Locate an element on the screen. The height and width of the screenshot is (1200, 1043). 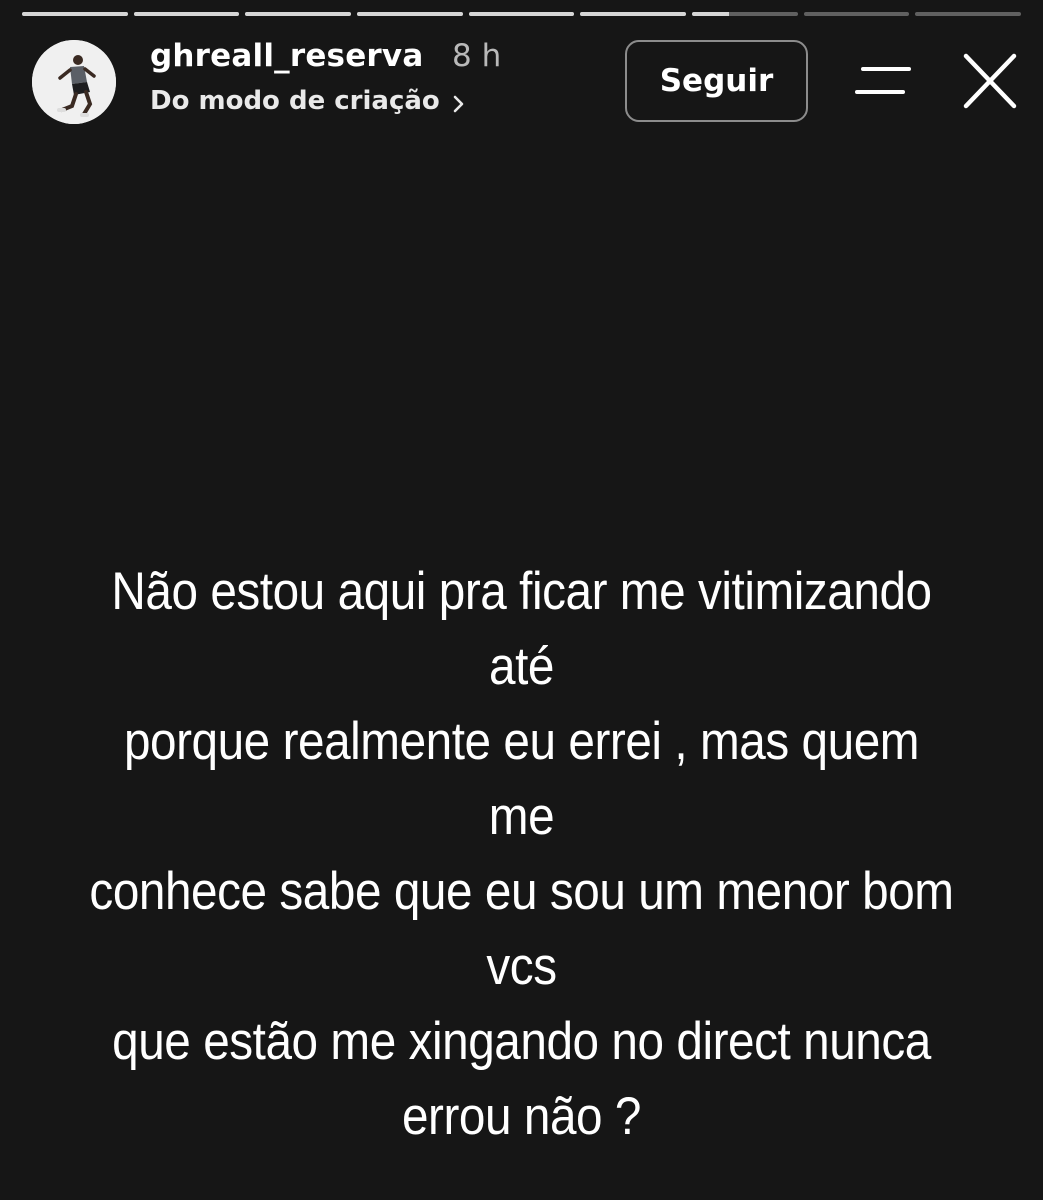
creation-mode-link: Do modo de criação is located at coordinates (309, 101).